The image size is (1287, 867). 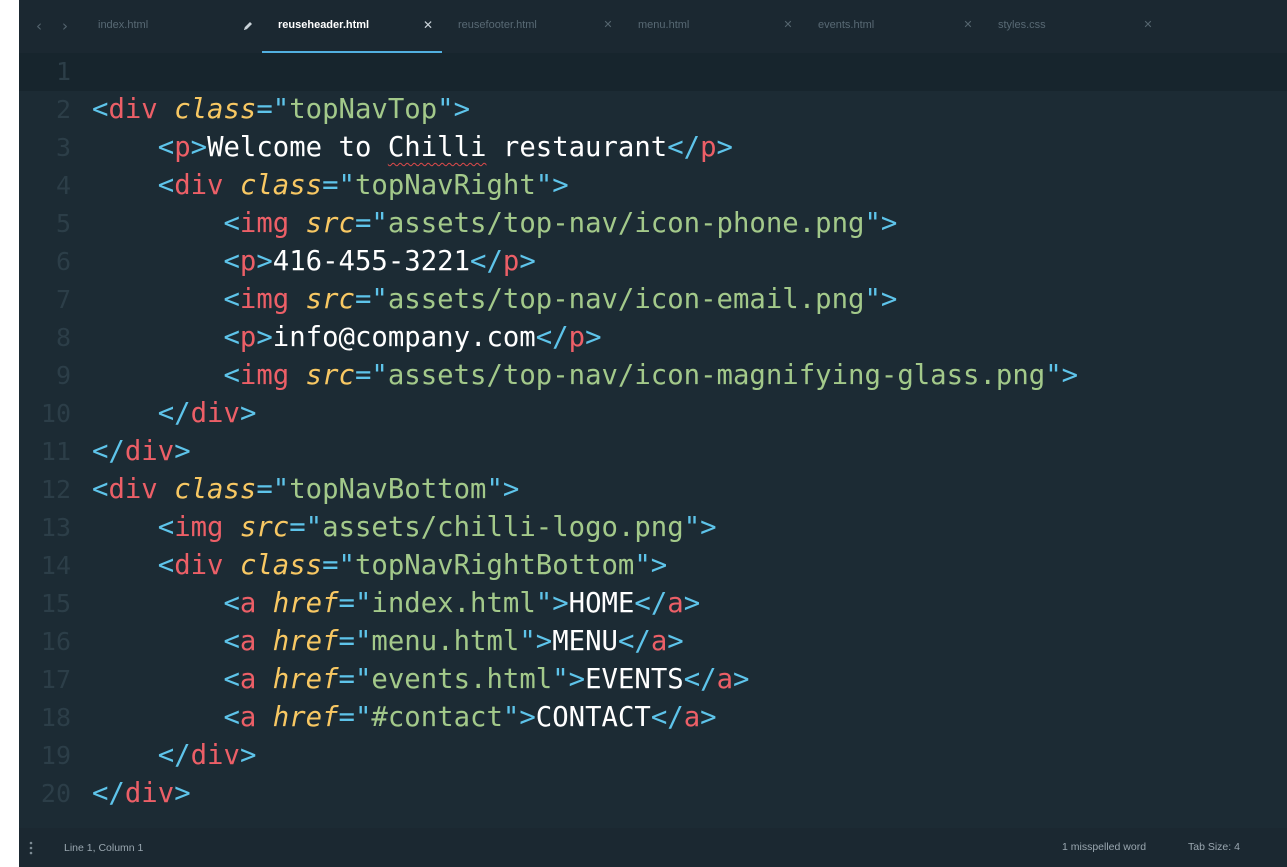 I want to click on code-line: 16 <a href="menu.html">MENU</a>, so click(x=653, y=642).